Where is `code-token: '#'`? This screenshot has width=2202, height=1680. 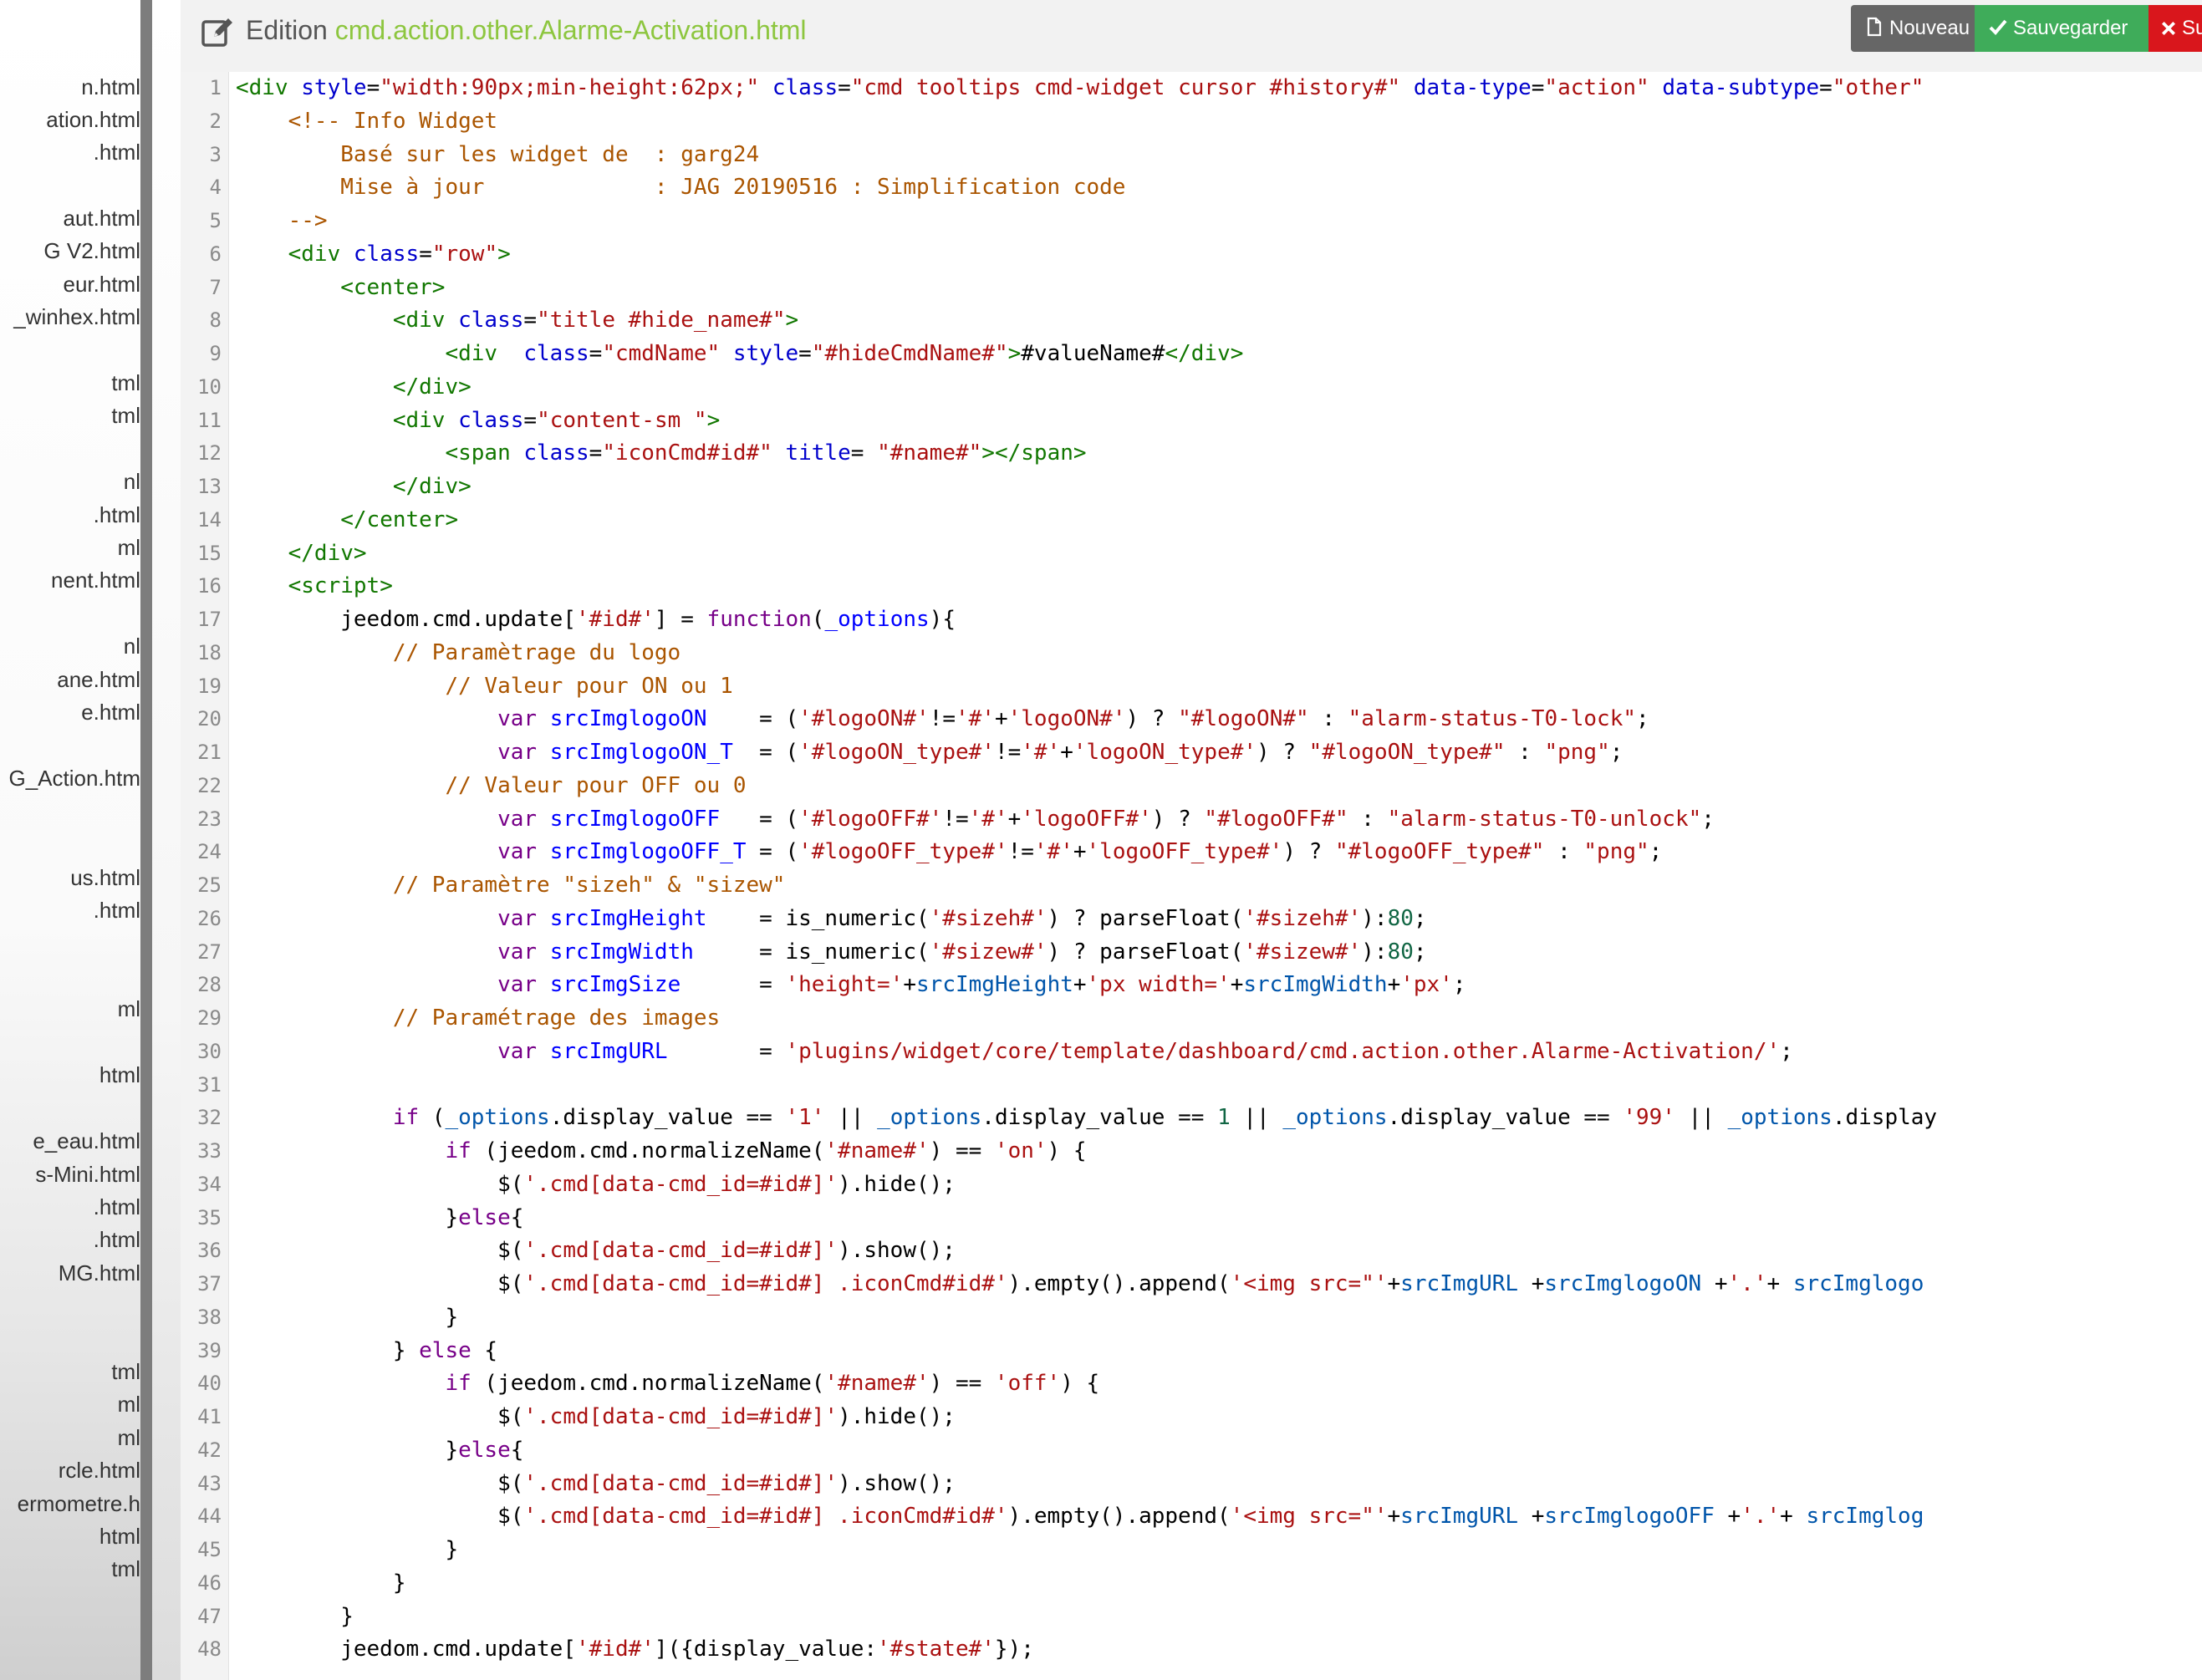 code-token: '#' is located at coordinates (975, 719).